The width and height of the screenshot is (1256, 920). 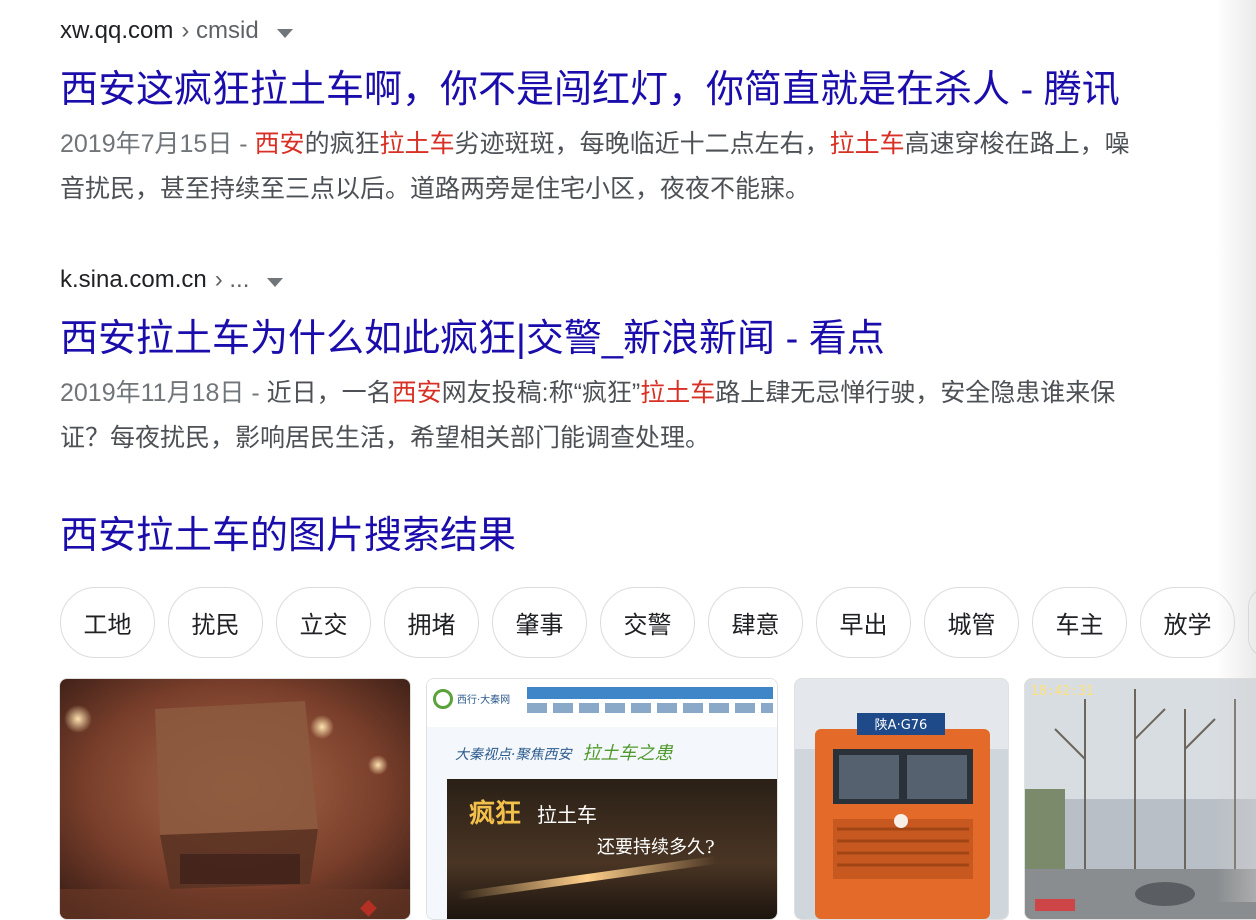 What do you see at coordinates (133, 279) in the screenshot?
I see `result-2-site: k.sina.com.cn` at bounding box center [133, 279].